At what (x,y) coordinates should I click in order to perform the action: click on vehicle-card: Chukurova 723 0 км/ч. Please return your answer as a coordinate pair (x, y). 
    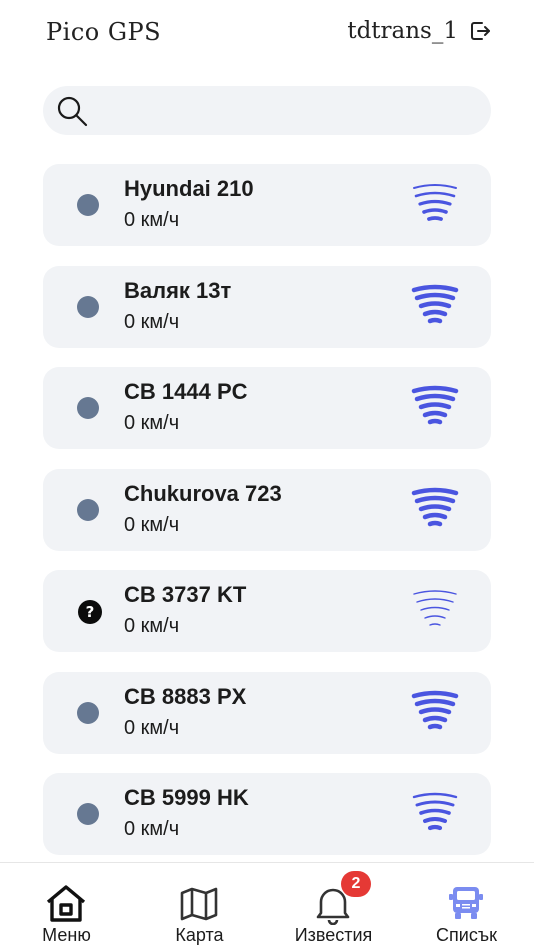
    Looking at the image, I should click on (267, 509).